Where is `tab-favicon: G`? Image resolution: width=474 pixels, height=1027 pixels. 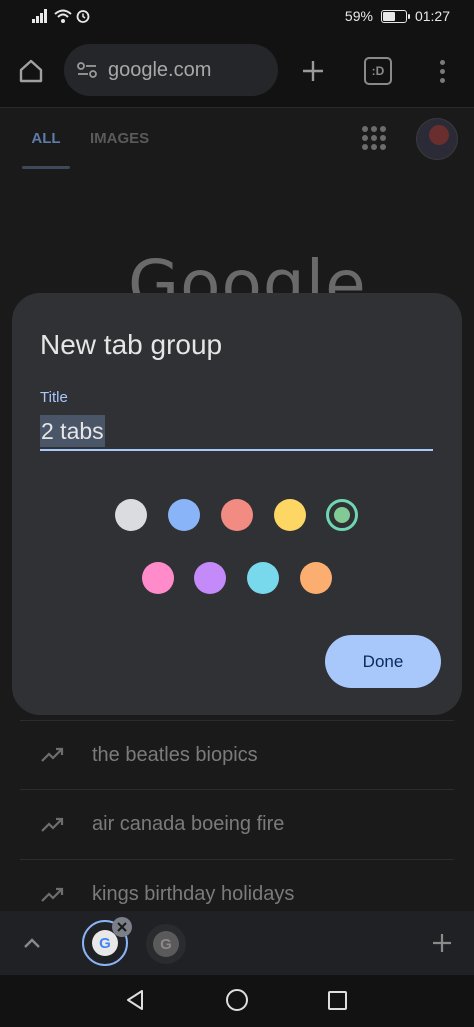
tab-favicon: G is located at coordinates (166, 944).